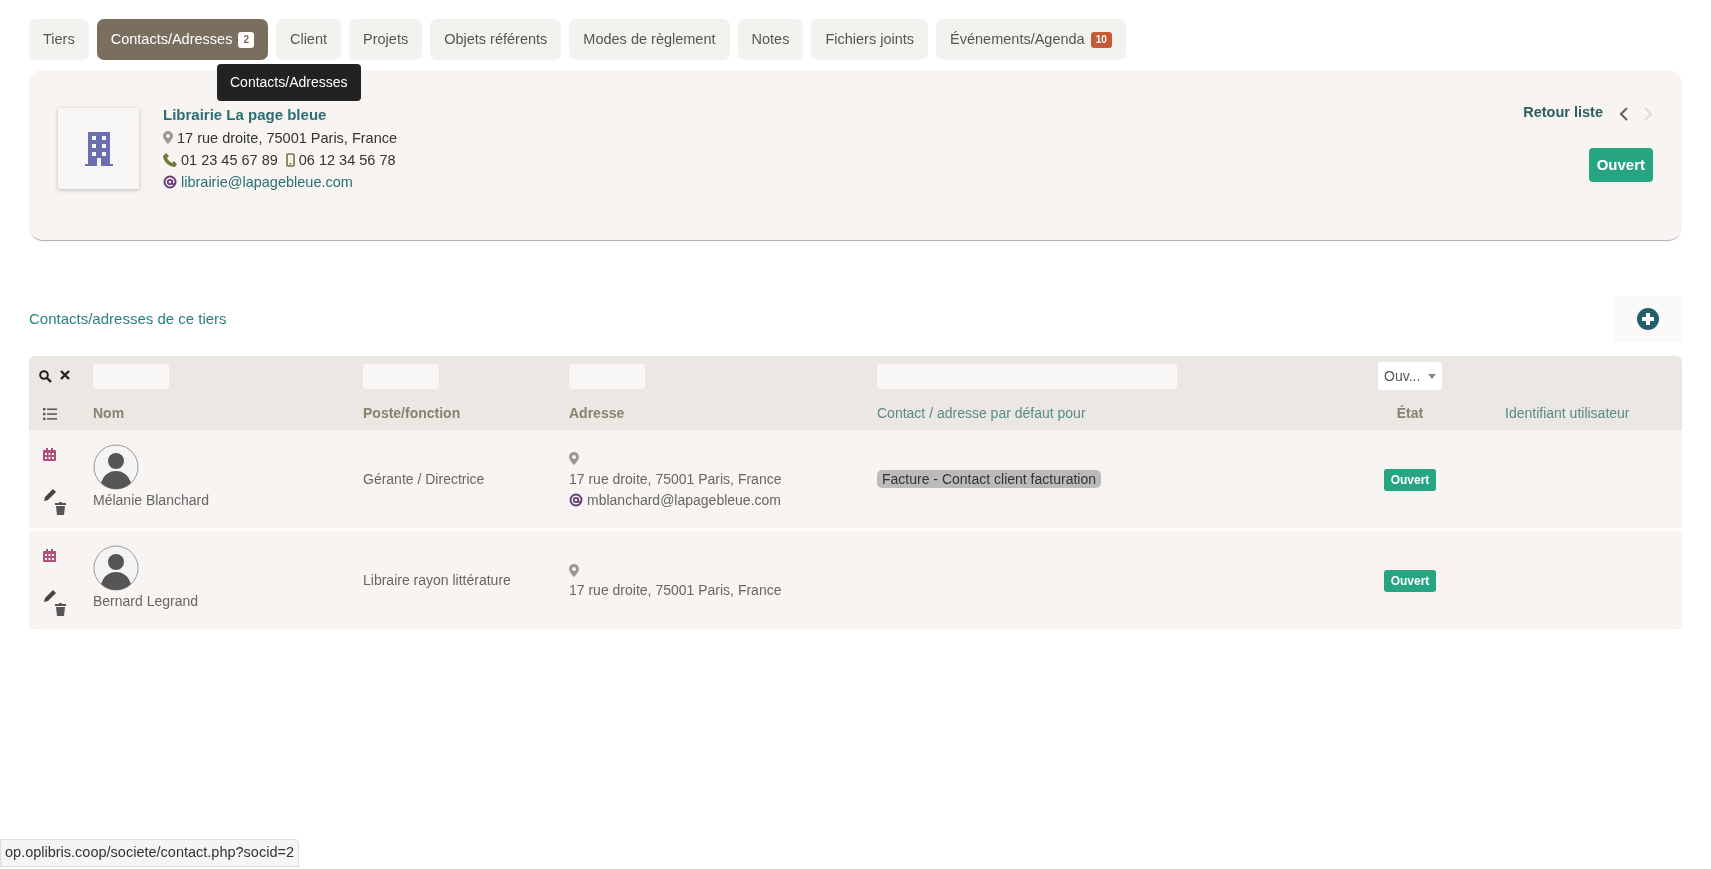 Image resolution: width=1711 pixels, height=869 pixels. Describe the element at coordinates (170, 159) in the screenshot. I see `phone-icon` at that location.